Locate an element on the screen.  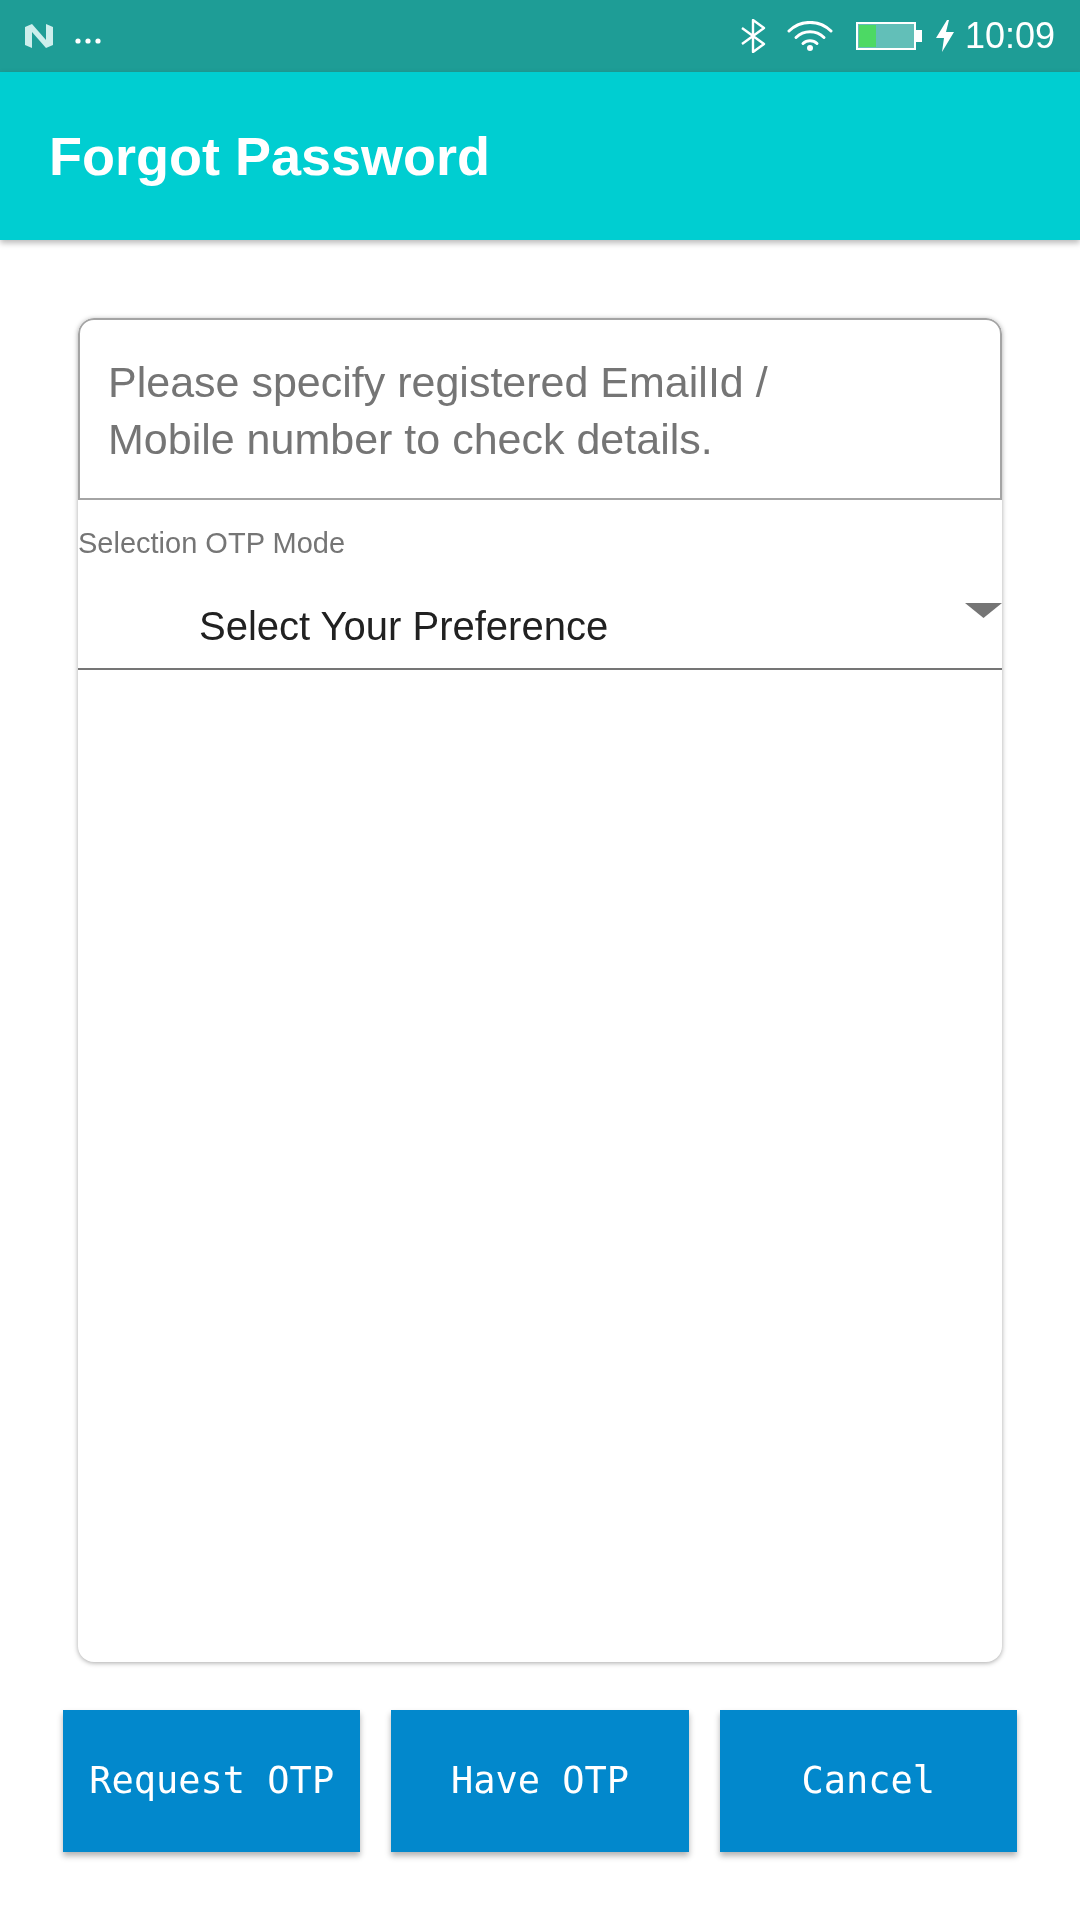
cancel-button: Cancel is located at coordinates (868, 1781).